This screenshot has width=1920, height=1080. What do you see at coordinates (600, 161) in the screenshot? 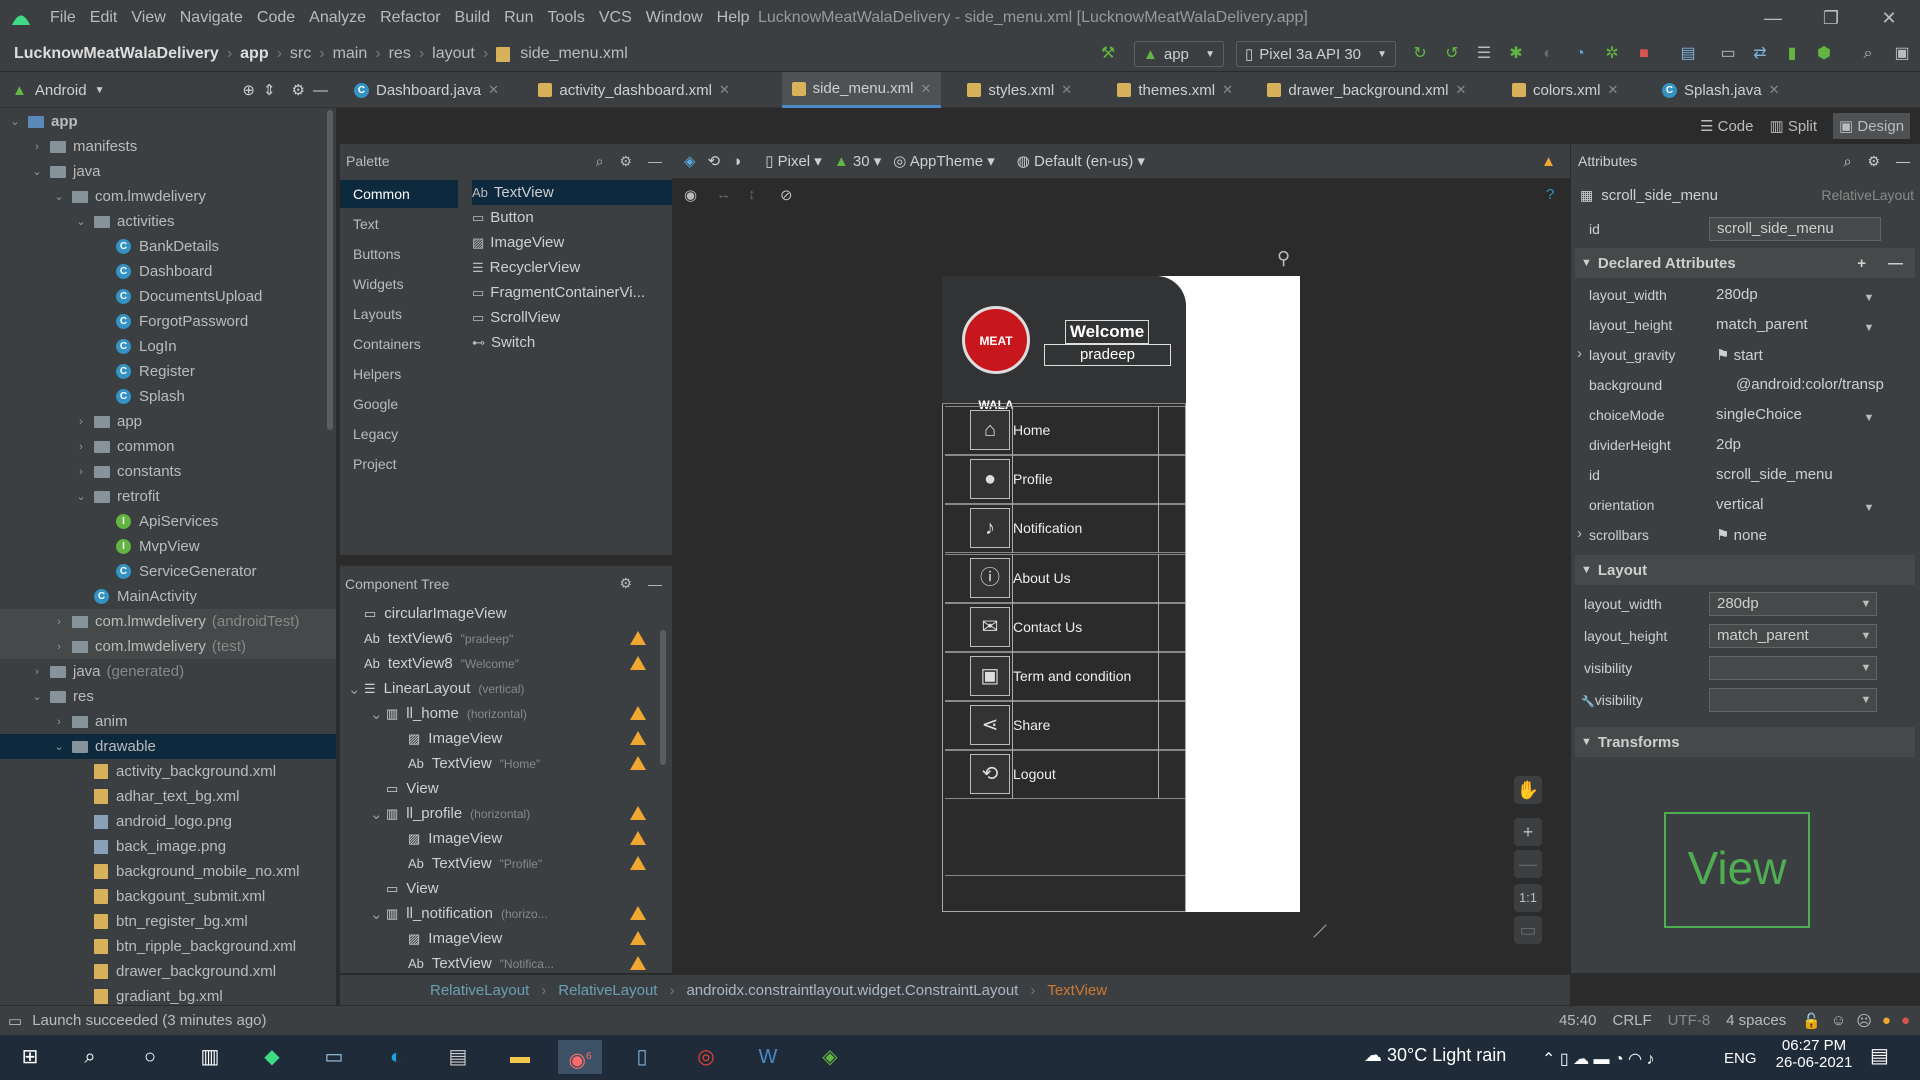
I see `search-icon: ⌕` at bounding box center [600, 161].